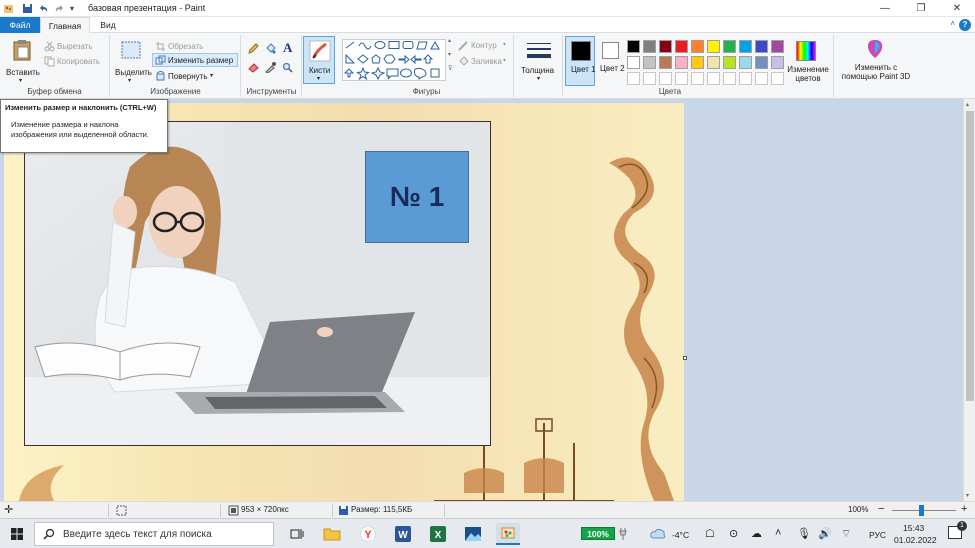 This screenshot has width=975, height=548. I want to click on magnifier-icon, so click(287, 67).